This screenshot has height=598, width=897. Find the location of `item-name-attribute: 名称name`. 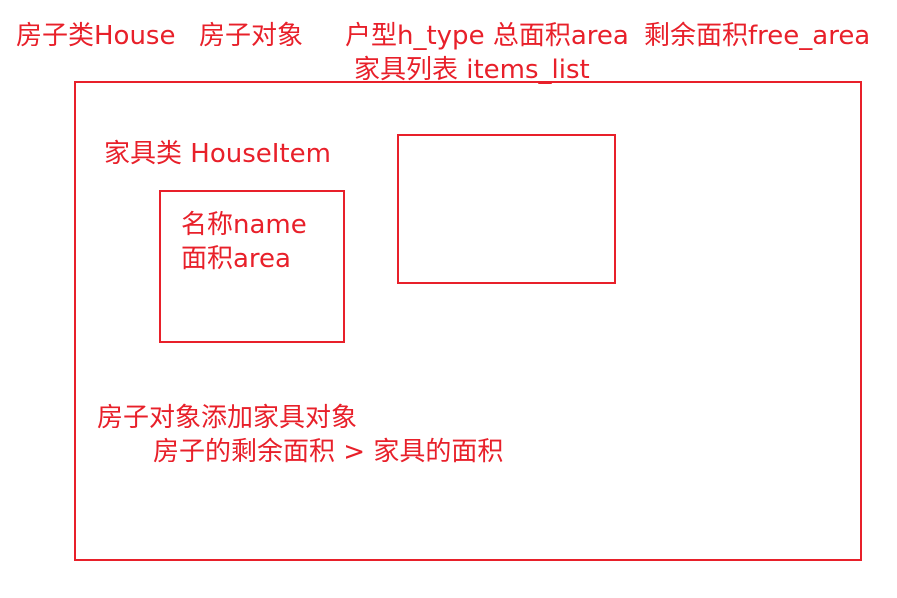

item-name-attribute: 名称name is located at coordinates (244, 225).